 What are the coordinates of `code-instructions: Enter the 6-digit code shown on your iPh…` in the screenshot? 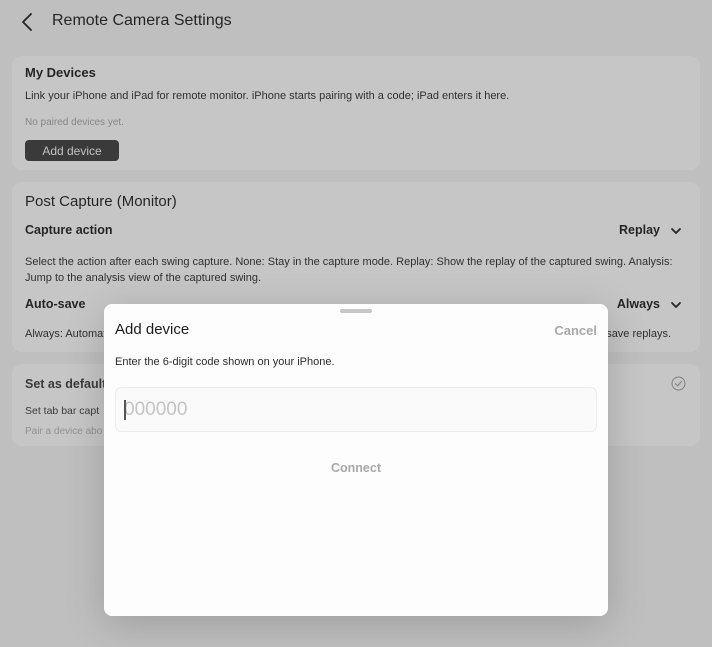 It's located at (225, 362).